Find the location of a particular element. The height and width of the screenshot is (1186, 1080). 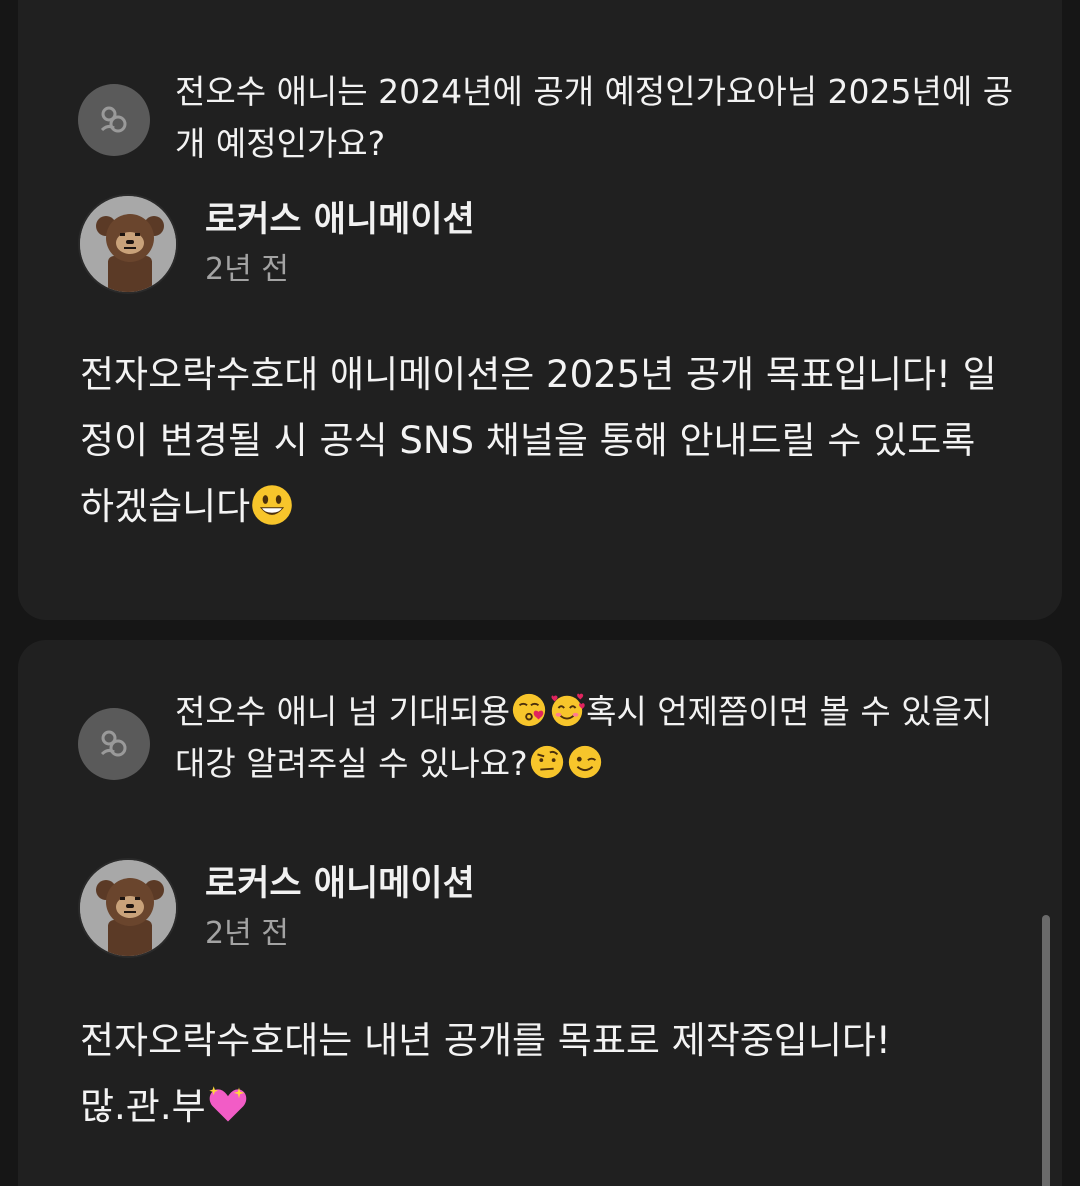

question-text-part: 전오수 애니 넘 기대되용 is located at coordinates (343, 711).